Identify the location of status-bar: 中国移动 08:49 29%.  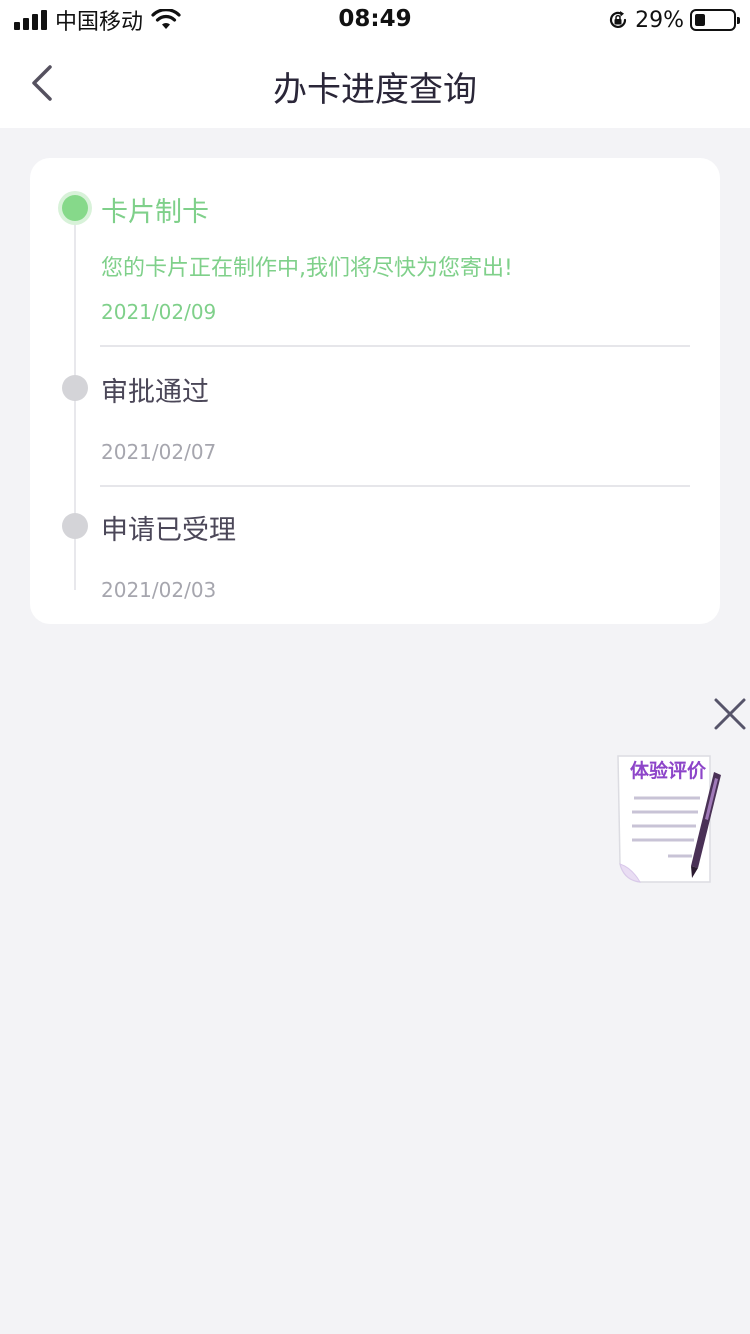
(375, 20).